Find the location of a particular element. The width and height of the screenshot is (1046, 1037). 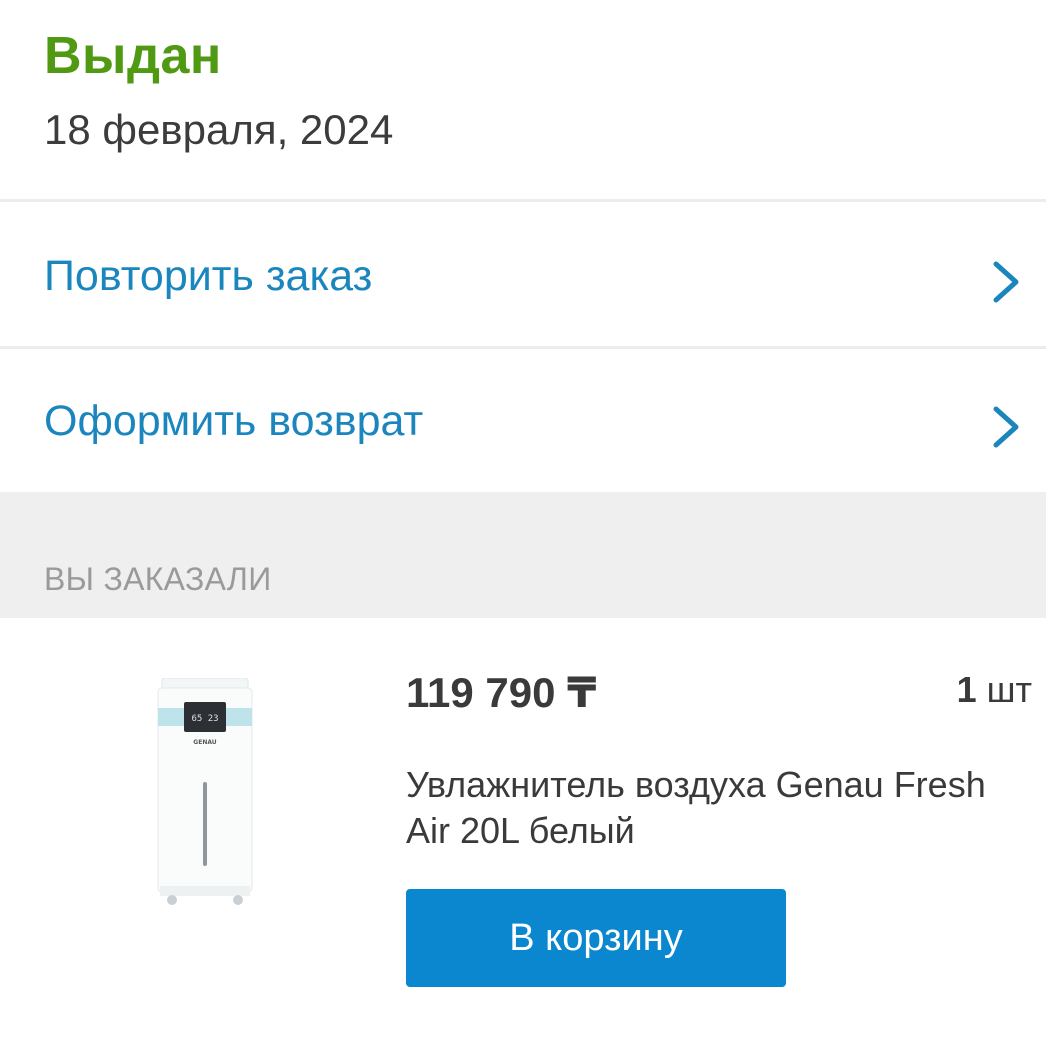

add-to-cart-button: В корзину is located at coordinates (596, 938).